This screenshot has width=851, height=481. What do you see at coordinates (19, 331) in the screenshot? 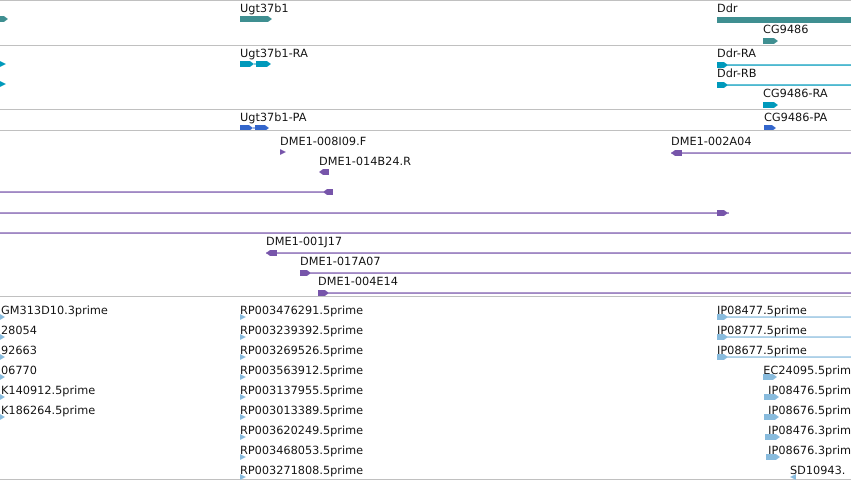
I see `feature-label: 28054` at bounding box center [19, 331].